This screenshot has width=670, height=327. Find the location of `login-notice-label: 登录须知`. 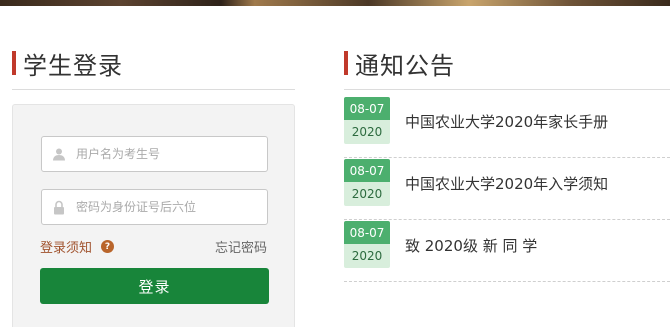

login-notice-label: 登录须知 is located at coordinates (66, 248).